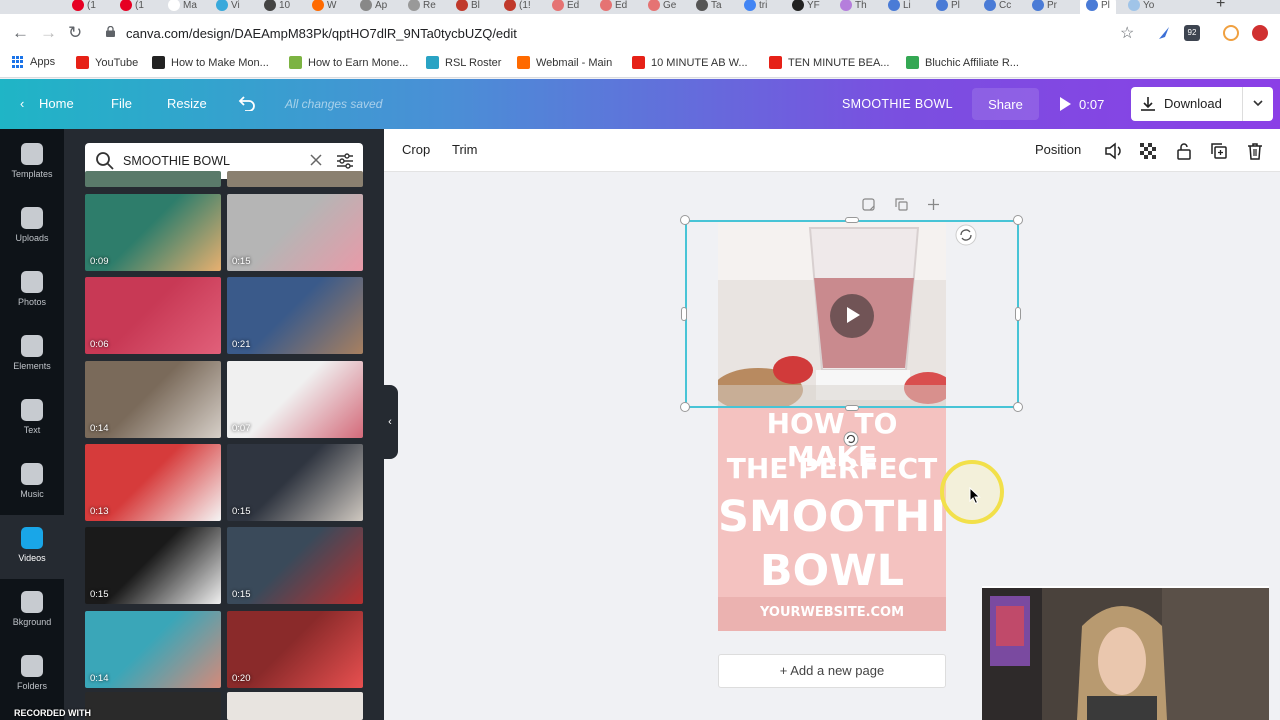 The image size is (1280, 720). Describe the element at coordinates (1018, 314) in the screenshot. I see `resize-handle-right` at that location.